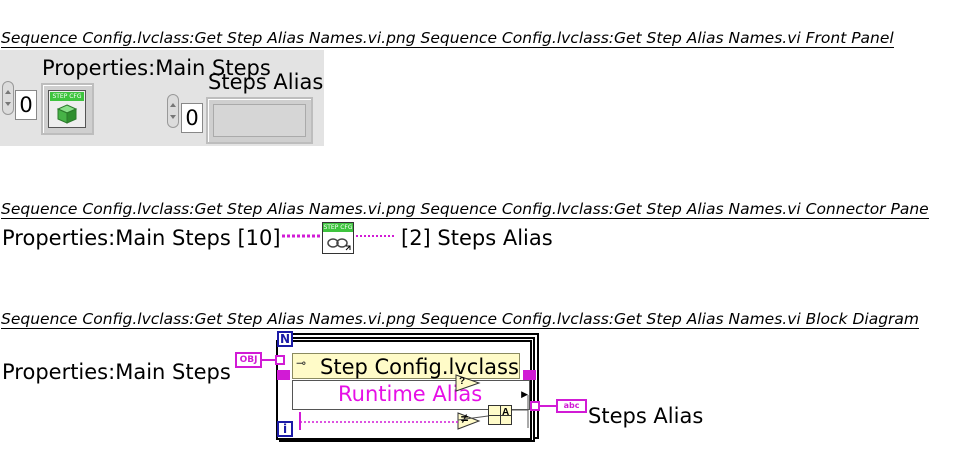 The width and height of the screenshot is (963, 465). I want to click on unbundle-by-name-node: ⊸ Step Config.lvclass, so click(406, 366).